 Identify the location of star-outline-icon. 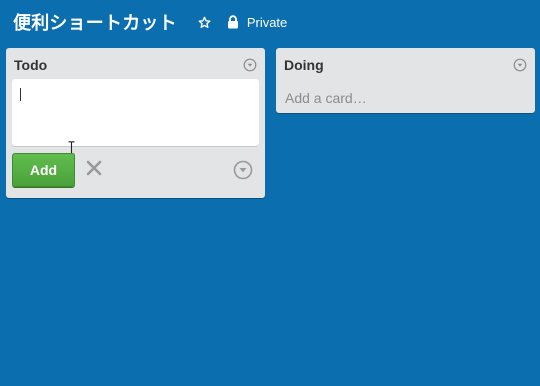
(204, 22).